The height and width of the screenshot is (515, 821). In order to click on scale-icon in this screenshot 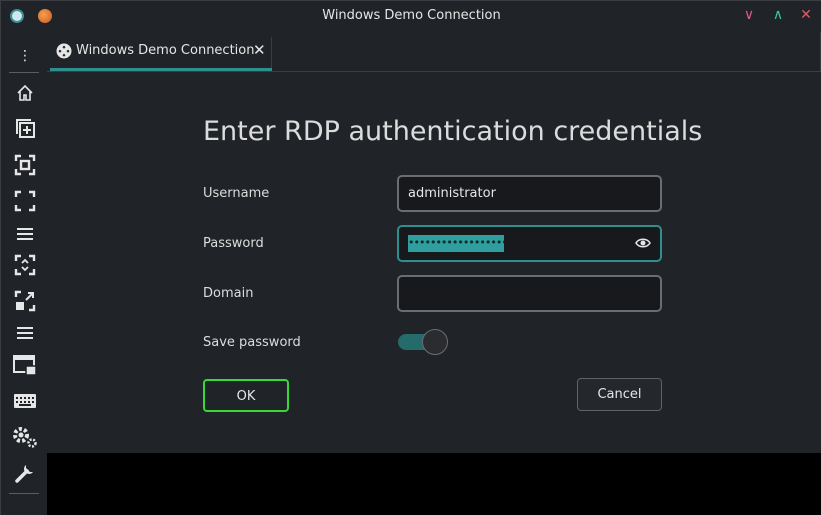, I will do `click(25, 265)`.